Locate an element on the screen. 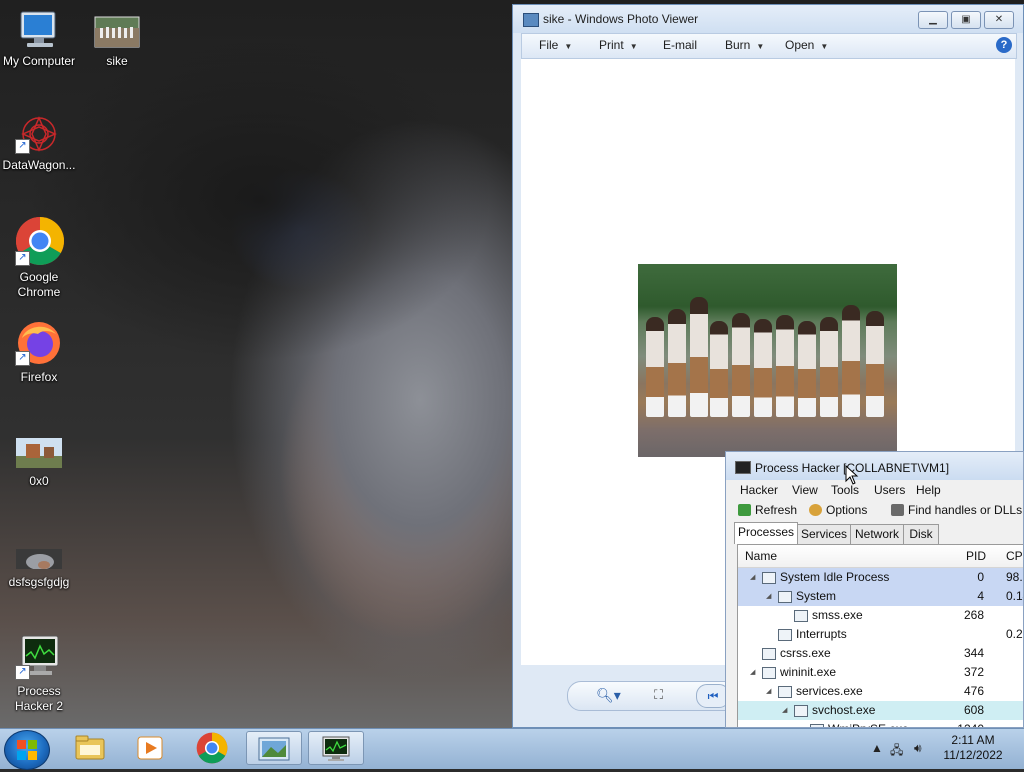  desktop-icon-label: Firefox is located at coordinates (39, 377).